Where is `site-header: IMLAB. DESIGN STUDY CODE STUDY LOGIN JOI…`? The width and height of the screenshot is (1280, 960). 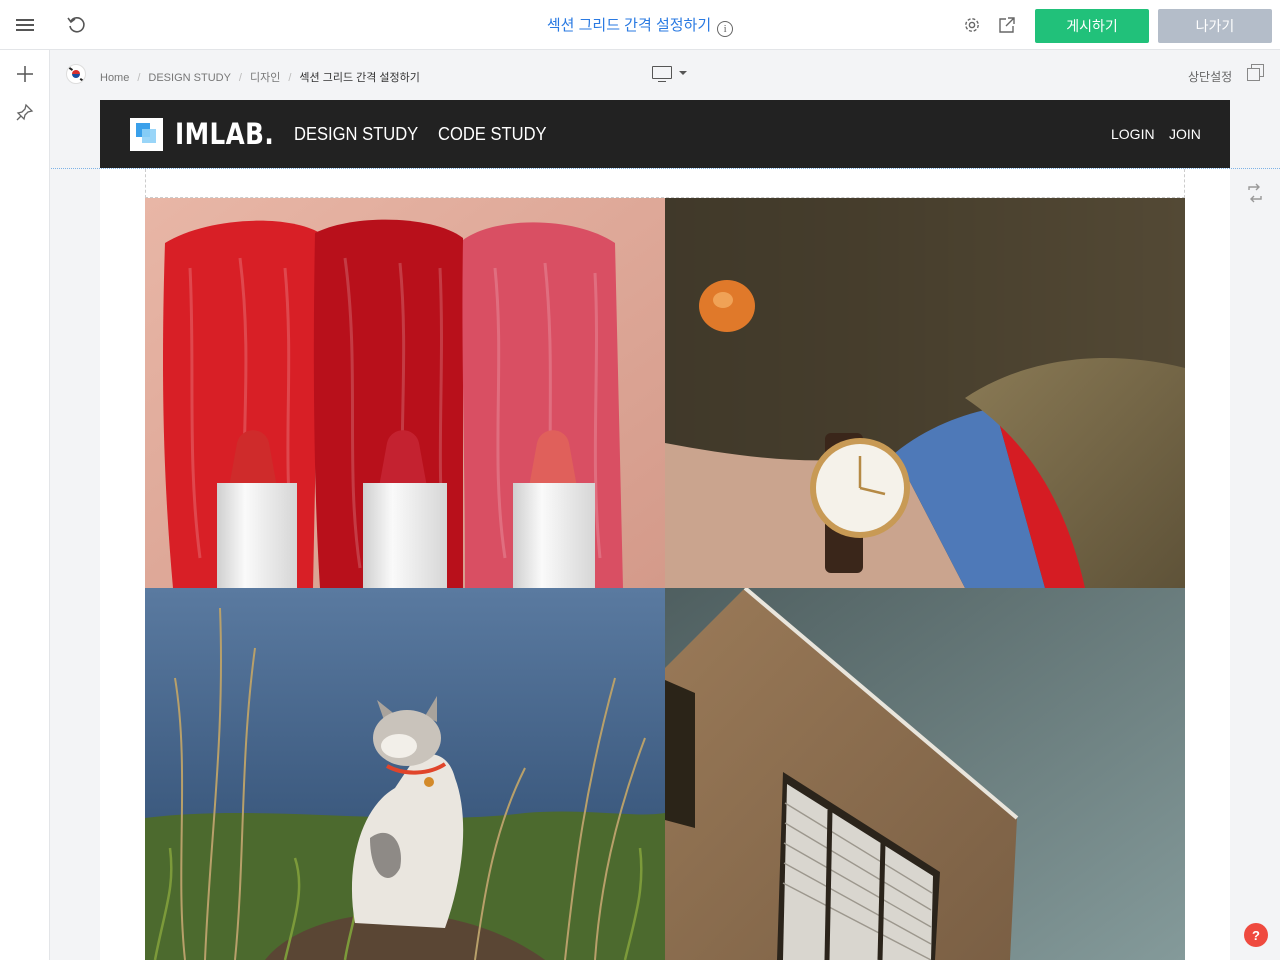 site-header: IMLAB. DESIGN STUDY CODE STUDY LOGIN JOI… is located at coordinates (665, 134).